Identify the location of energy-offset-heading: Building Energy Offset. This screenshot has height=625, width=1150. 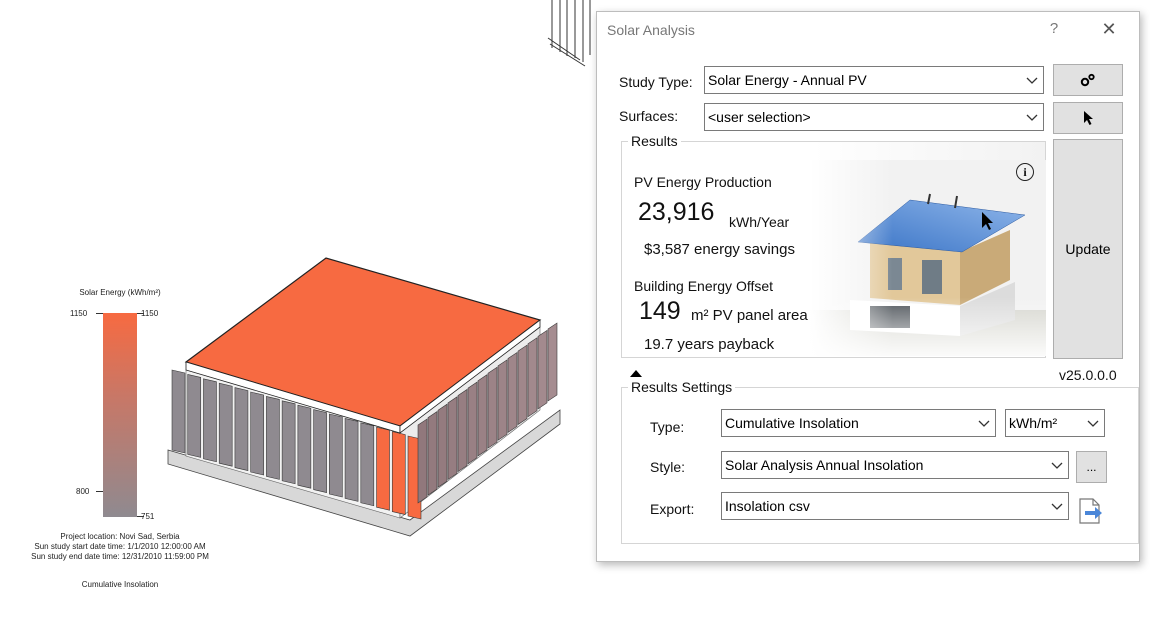
(704, 286).